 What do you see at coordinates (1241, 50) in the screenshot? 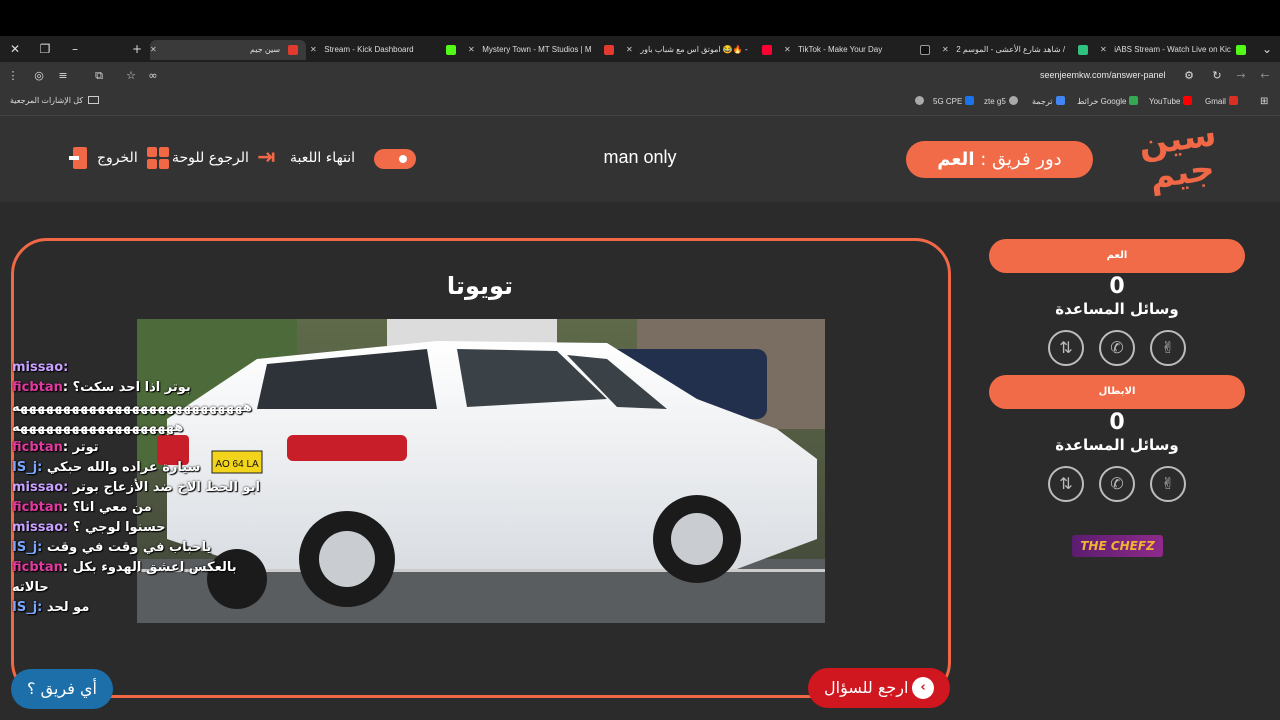
I see `kick-favicon-icon` at bounding box center [1241, 50].